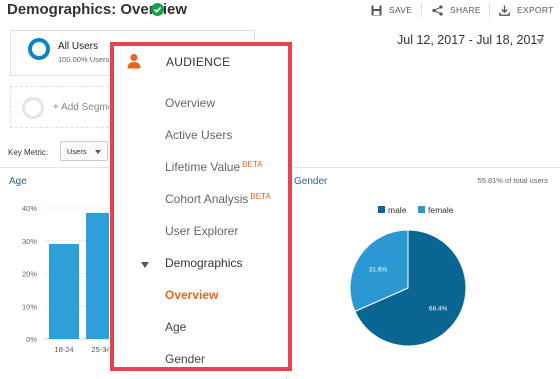 This screenshot has height=379, width=560. I want to click on menu-item-label: Cohort Analysis, so click(207, 199).